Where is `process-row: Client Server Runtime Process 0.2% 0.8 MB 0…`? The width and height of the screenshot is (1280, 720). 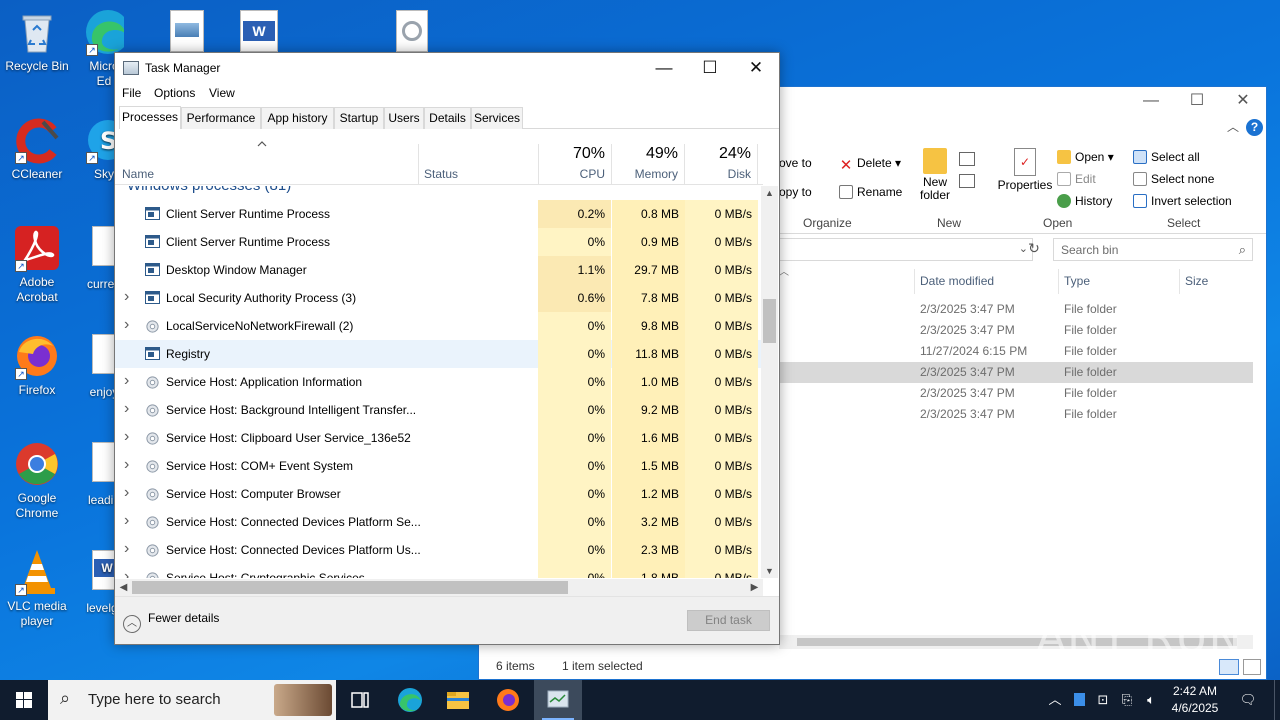
process-row: Client Server Runtime Process 0.2% 0.8 MB 0… is located at coordinates (439, 214).